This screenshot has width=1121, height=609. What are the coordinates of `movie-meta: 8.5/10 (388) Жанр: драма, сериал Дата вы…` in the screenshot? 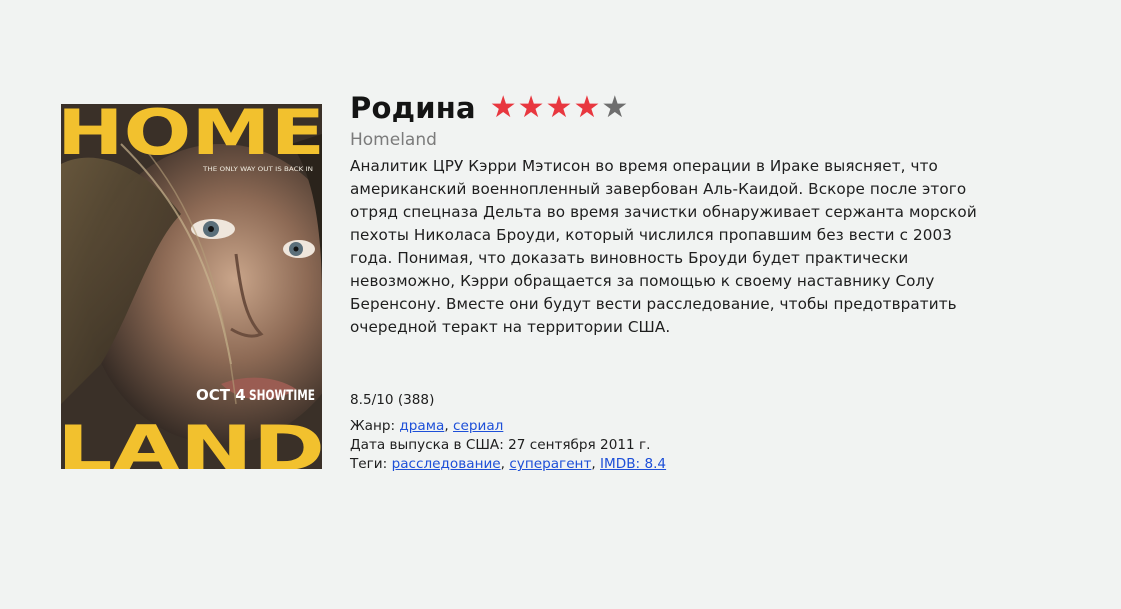 It's located at (508, 432).